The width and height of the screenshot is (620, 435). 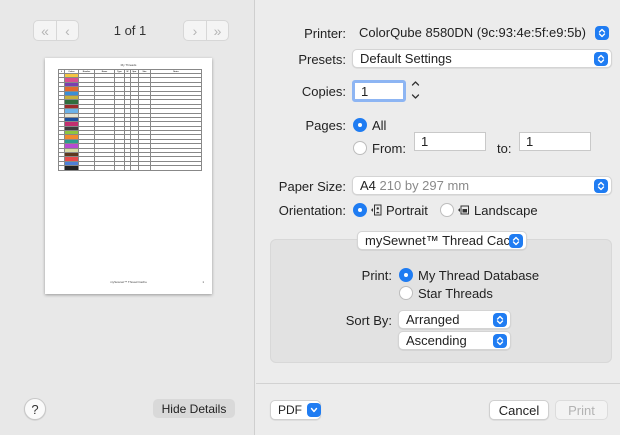 What do you see at coordinates (368, 185) in the screenshot?
I see `paper-size-name: A4` at bounding box center [368, 185].